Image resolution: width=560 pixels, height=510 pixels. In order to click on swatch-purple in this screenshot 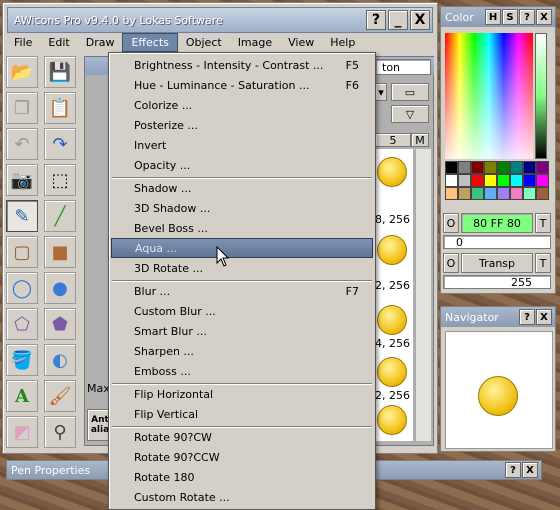, I will do `click(542, 167)`.